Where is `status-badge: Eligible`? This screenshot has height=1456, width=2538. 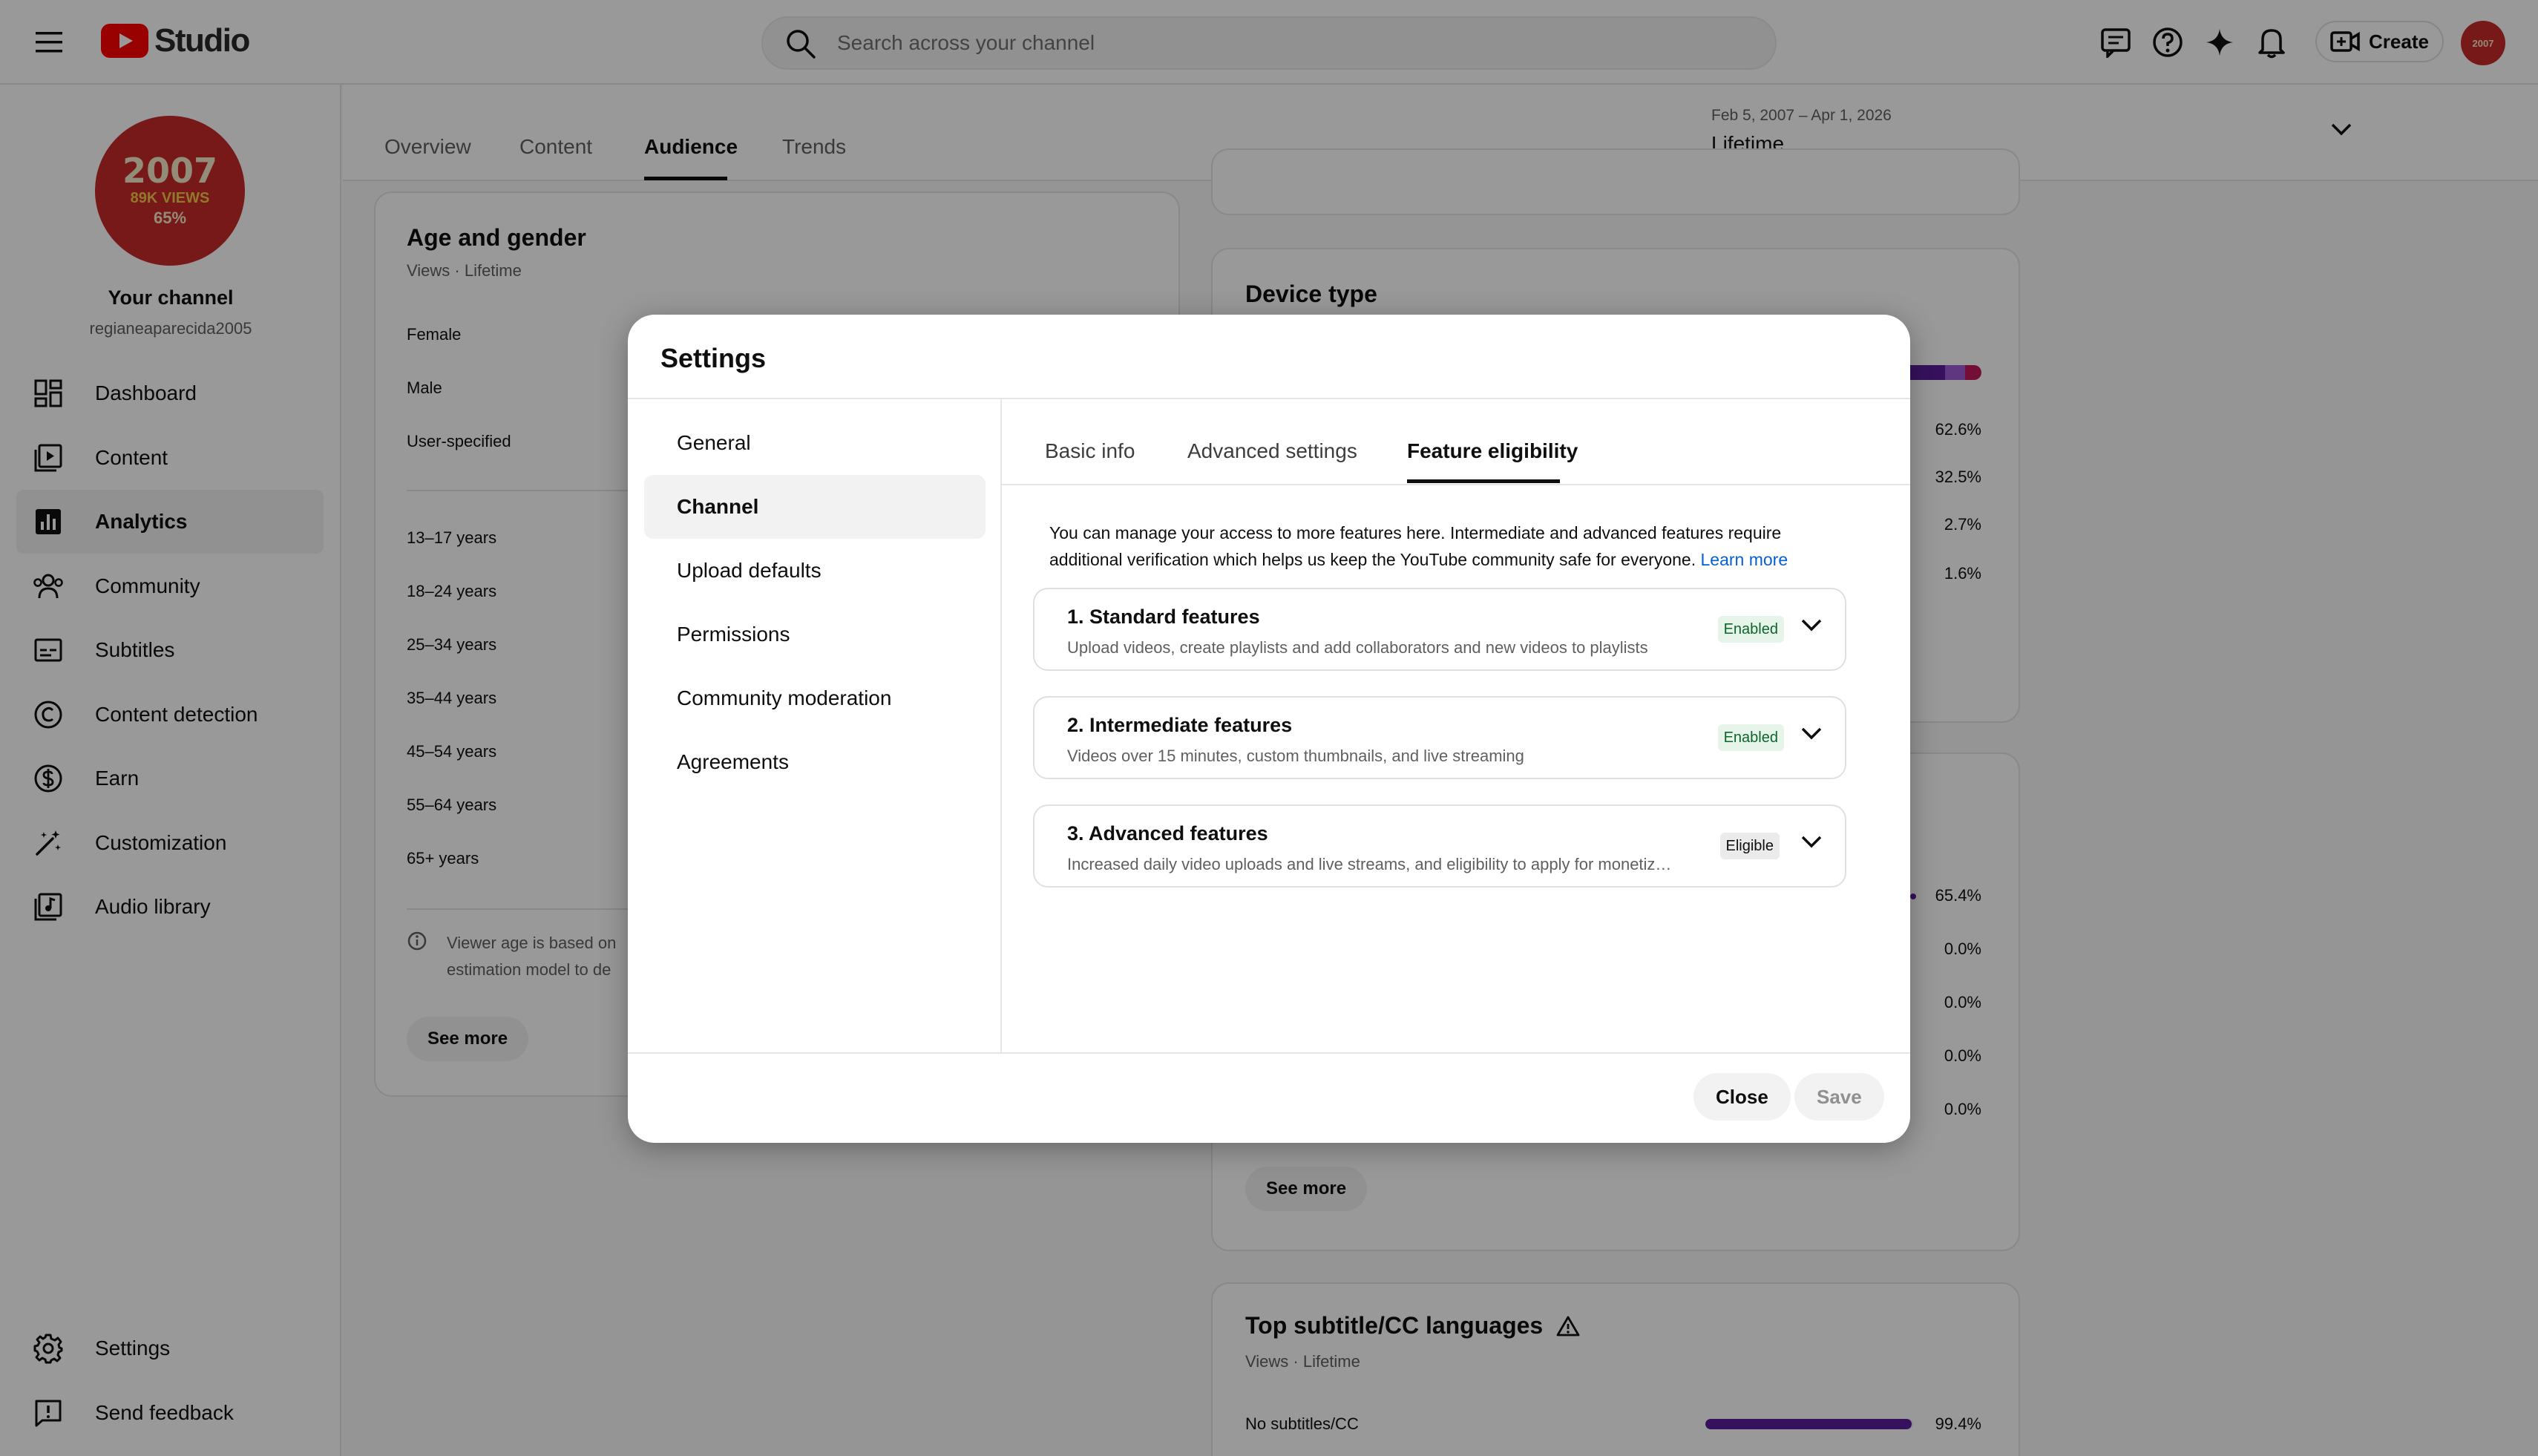 status-badge: Eligible is located at coordinates (1749, 846).